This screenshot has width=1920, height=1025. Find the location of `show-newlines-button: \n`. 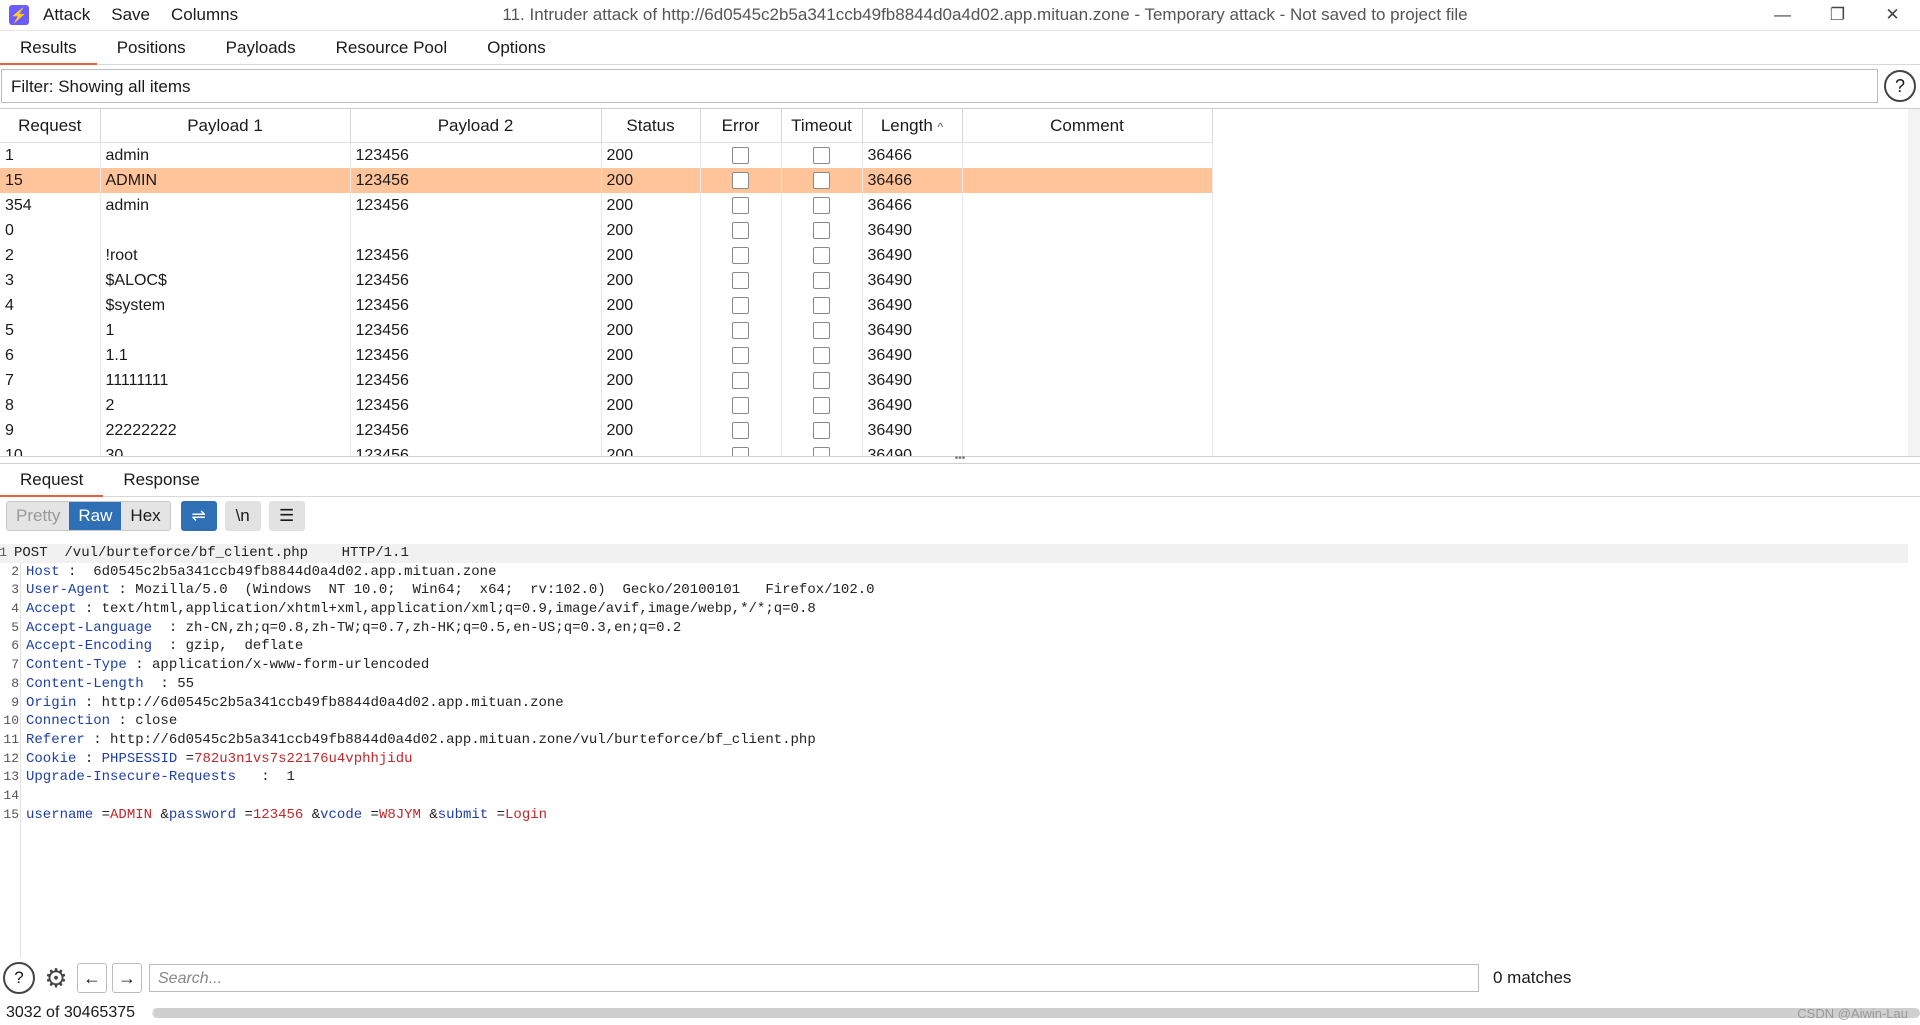

show-newlines-button: \n is located at coordinates (242, 516).